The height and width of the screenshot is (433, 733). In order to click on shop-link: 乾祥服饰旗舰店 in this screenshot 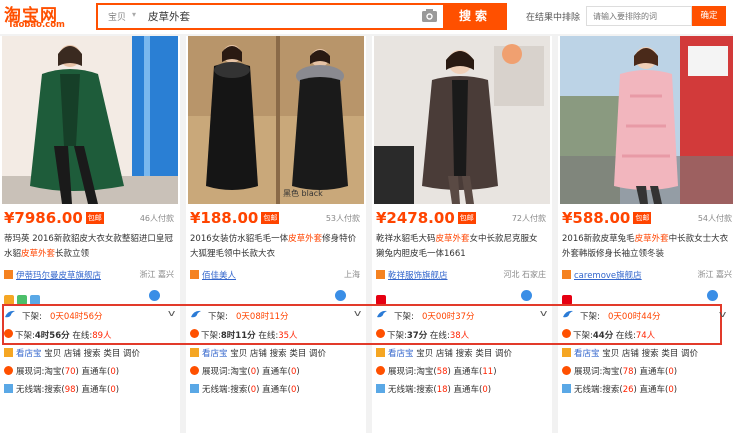, I will do `click(418, 276)`.